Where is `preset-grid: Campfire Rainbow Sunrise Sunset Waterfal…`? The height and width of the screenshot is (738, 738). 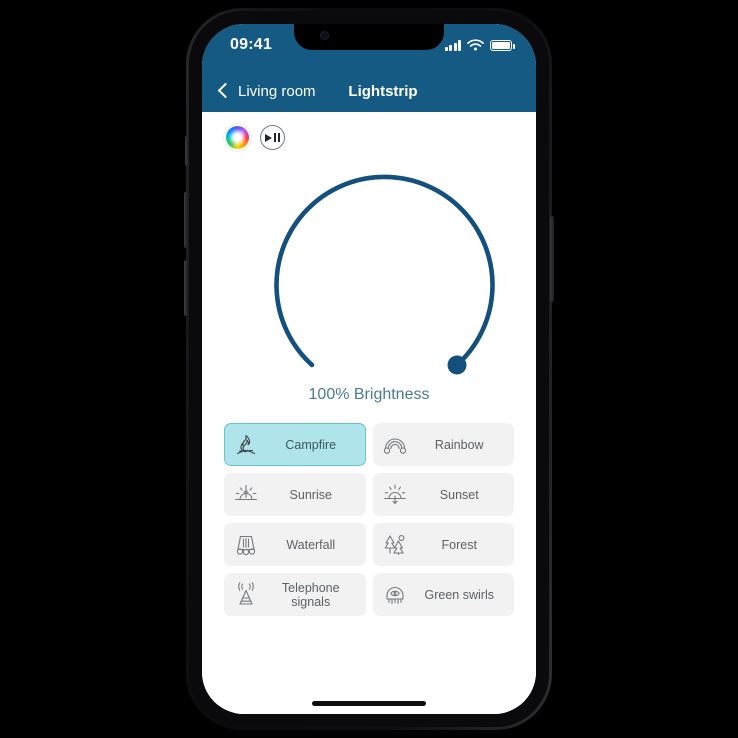 preset-grid: Campfire Rainbow Sunrise Sunset Waterfal… is located at coordinates (369, 519).